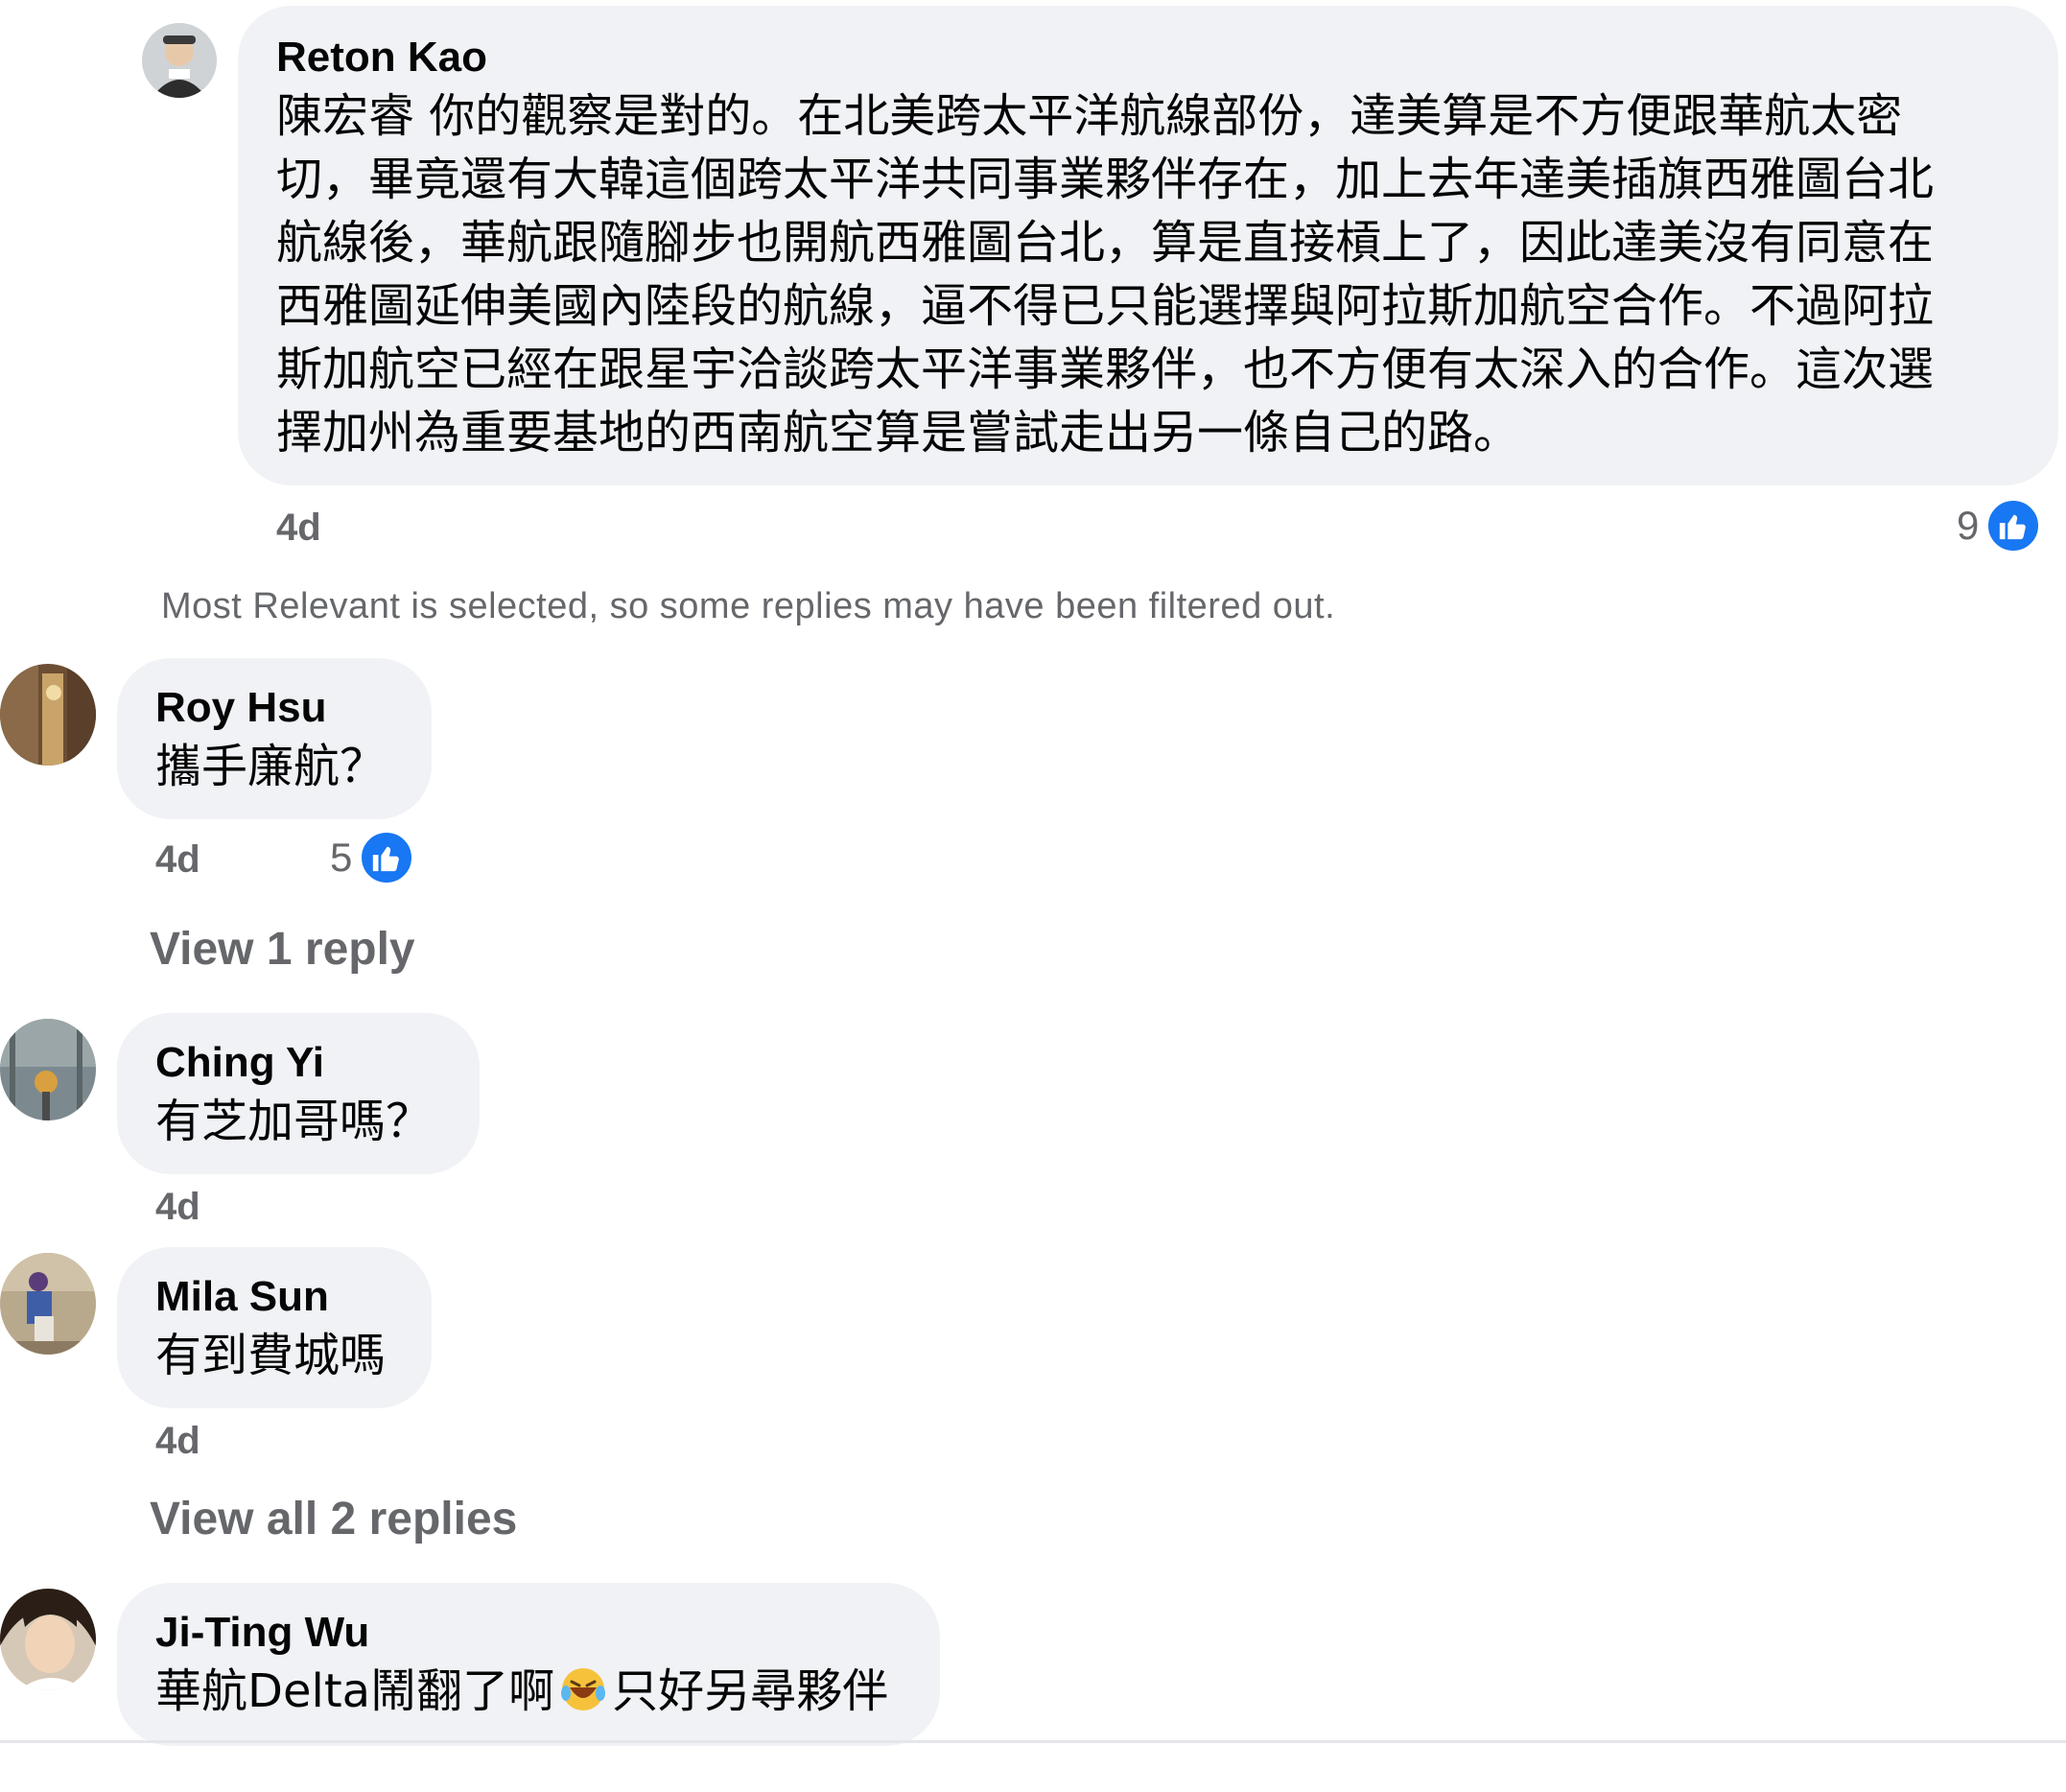 The image size is (2066, 1792). I want to click on comment-text: 有芝加哥嗎？, so click(294, 1121).